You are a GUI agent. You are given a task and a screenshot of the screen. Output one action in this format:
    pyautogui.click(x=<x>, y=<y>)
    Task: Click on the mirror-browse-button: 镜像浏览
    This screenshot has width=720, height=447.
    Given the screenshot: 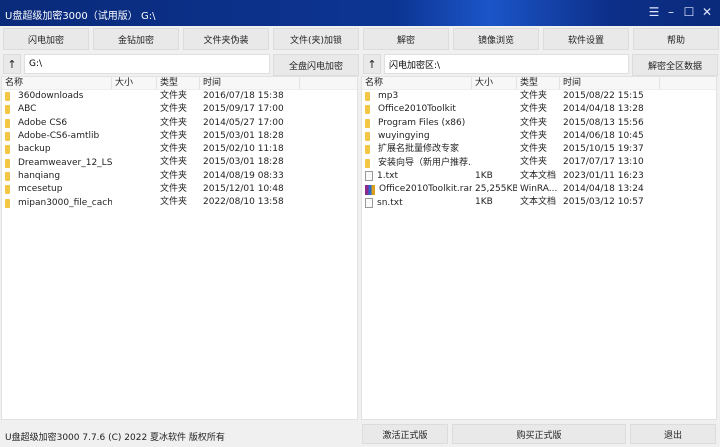 What is the action you would take?
    pyautogui.click(x=496, y=39)
    